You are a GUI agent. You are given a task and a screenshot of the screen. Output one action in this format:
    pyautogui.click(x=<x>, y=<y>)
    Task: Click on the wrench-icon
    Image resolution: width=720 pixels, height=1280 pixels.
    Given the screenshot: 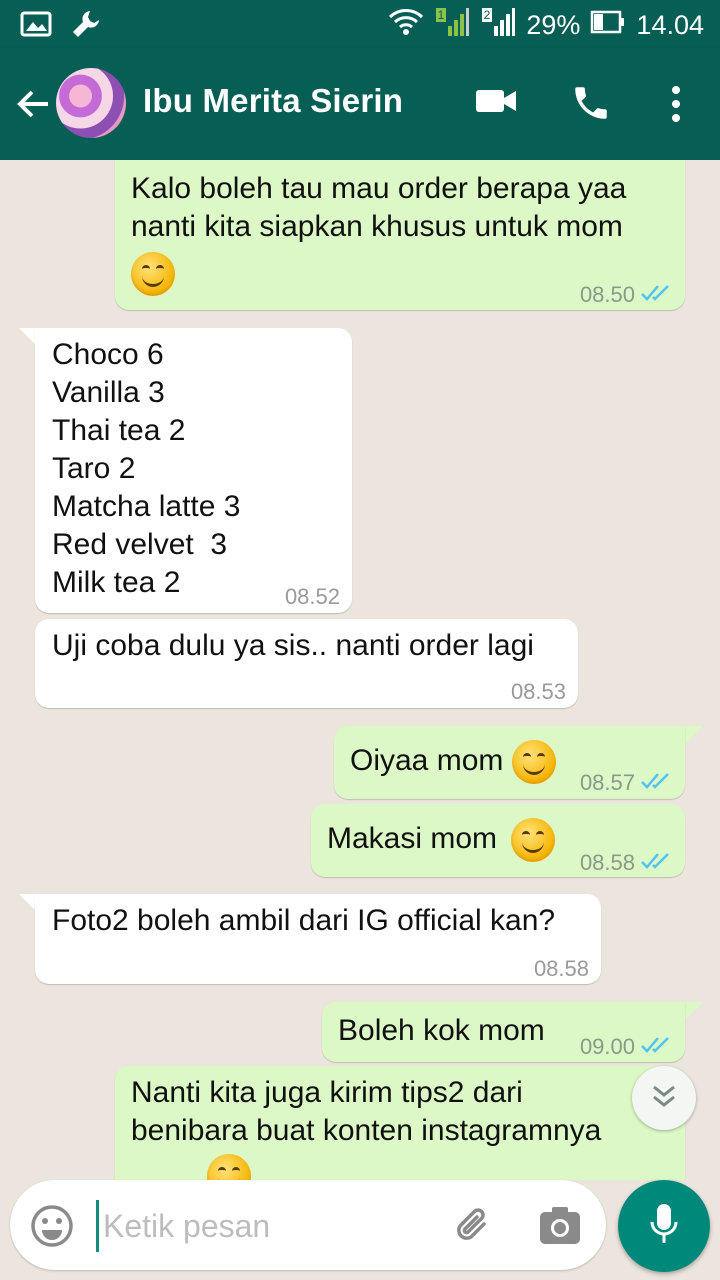 What is the action you would take?
    pyautogui.click(x=86, y=26)
    